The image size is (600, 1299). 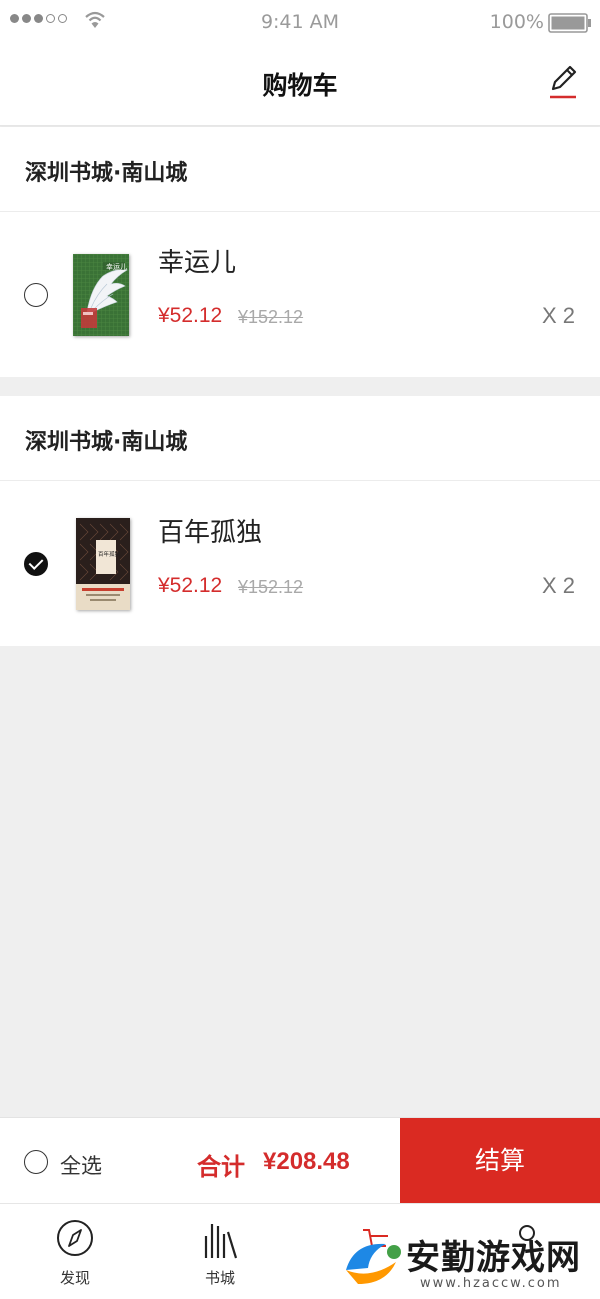 I want to click on tab-label: 发现, so click(x=74, y=1278).